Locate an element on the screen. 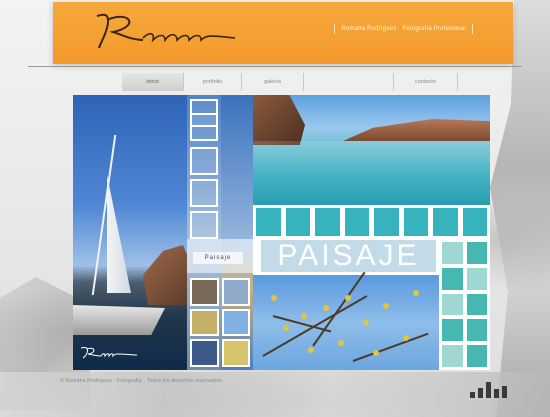 The height and width of the screenshot is (417, 550). teal-tile-row is located at coordinates (371, 222).